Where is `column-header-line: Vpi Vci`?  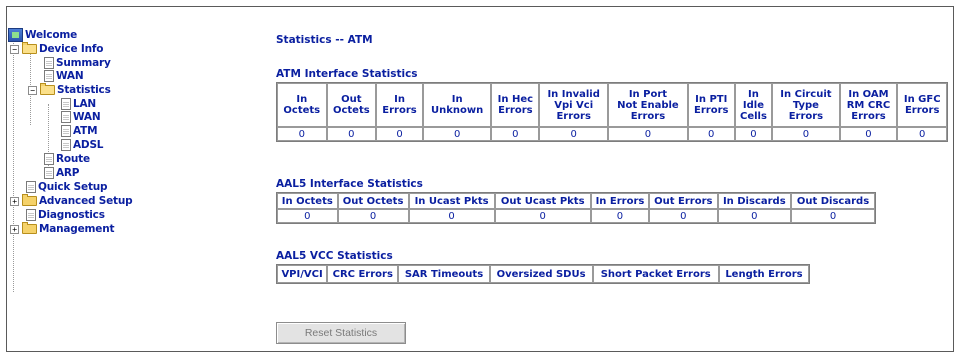
column-header-line: Vpi Vci is located at coordinates (574, 105).